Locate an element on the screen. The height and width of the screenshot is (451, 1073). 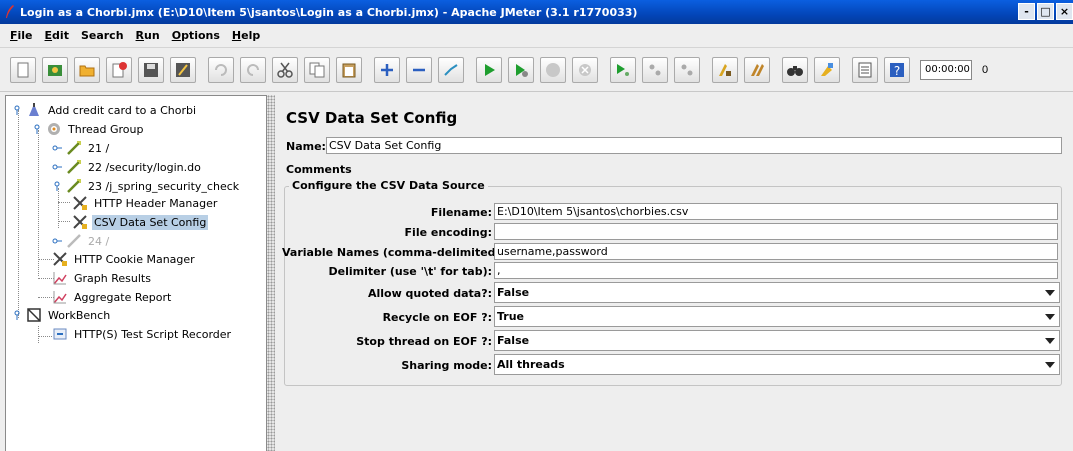
shutdown-button is located at coordinates (585, 69).